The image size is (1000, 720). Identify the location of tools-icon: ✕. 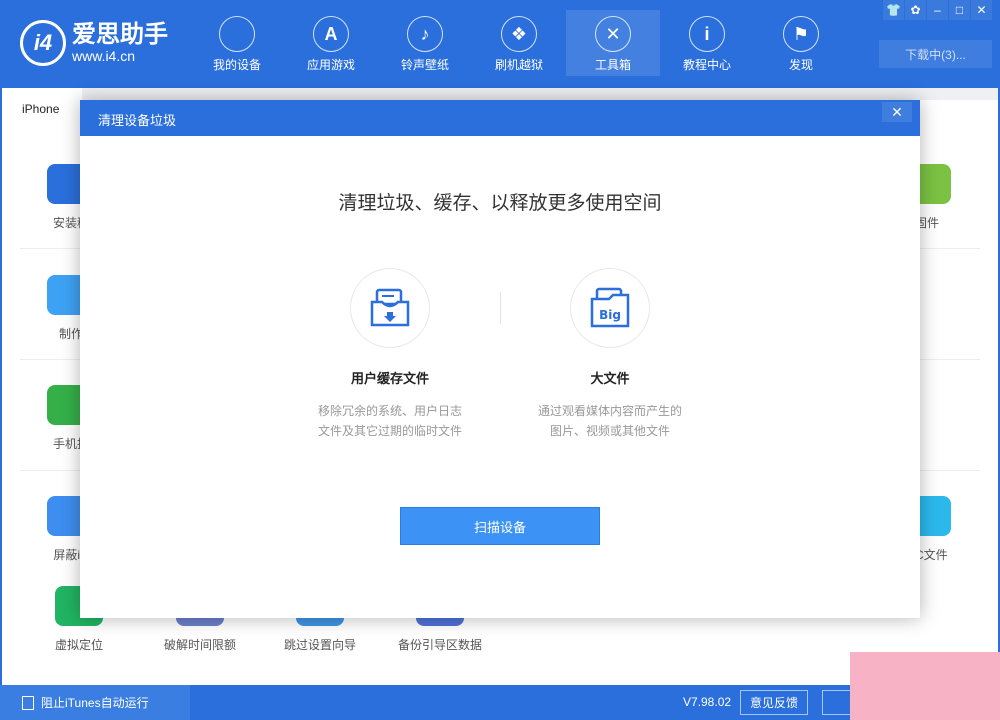
(613, 34).